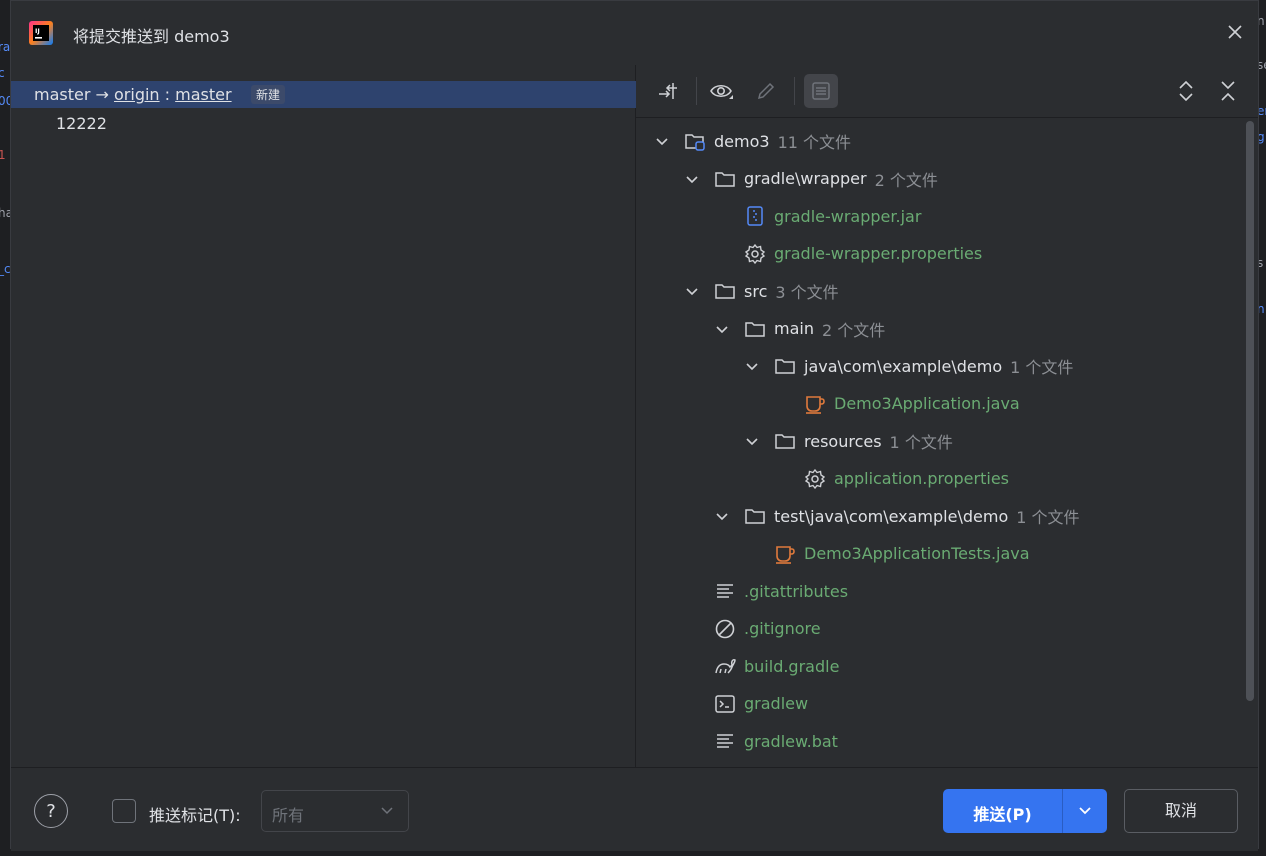 This screenshot has width=1266, height=856. What do you see at coordinates (903, 366) in the screenshot?
I see `tree-item-name: java\com\example\demo` at bounding box center [903, 366].